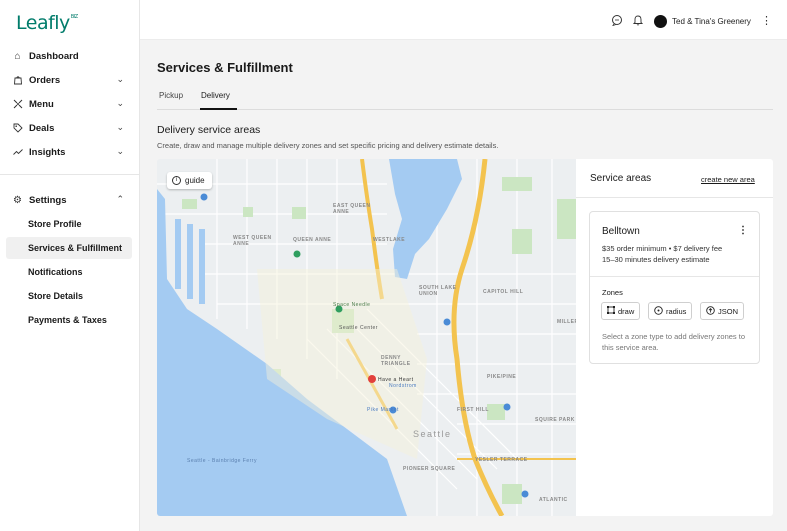  I want to click on zone-json-button: JSON, so click(722, 311).